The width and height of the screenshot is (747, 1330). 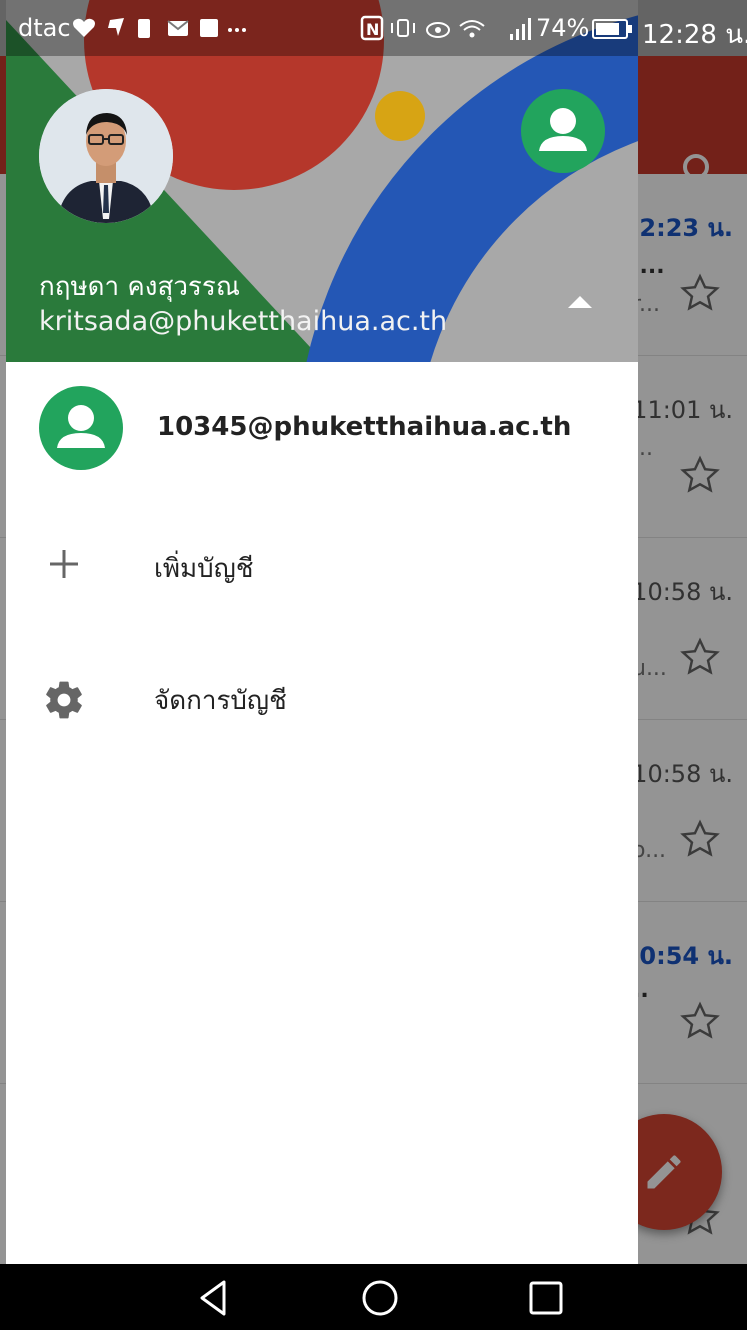 What do you see at coordinates (612, 29) in the screenshot?
I see `battery-icon` at bounding box center [612, 29].